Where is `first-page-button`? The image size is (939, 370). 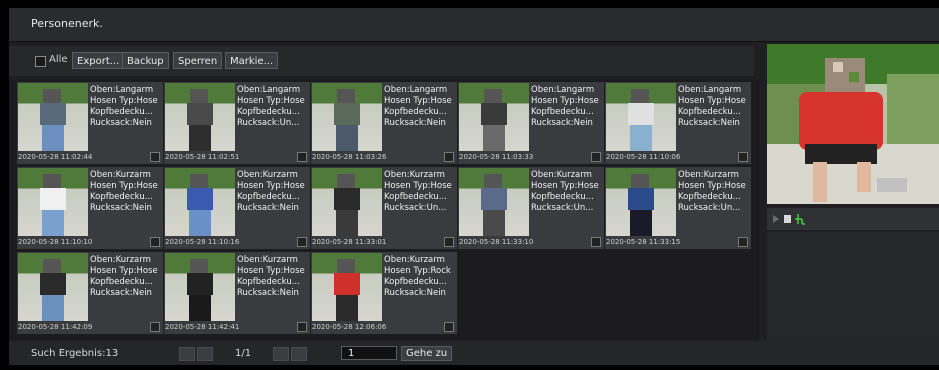 first-page-button is located at coordinates (187, 354).